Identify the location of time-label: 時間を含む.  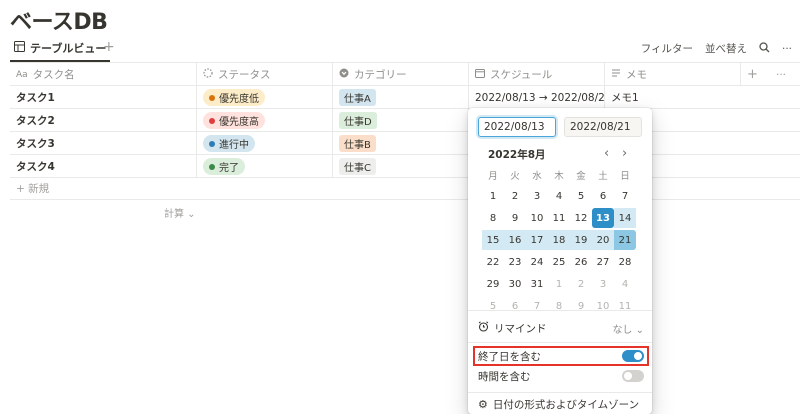
(504, 376).